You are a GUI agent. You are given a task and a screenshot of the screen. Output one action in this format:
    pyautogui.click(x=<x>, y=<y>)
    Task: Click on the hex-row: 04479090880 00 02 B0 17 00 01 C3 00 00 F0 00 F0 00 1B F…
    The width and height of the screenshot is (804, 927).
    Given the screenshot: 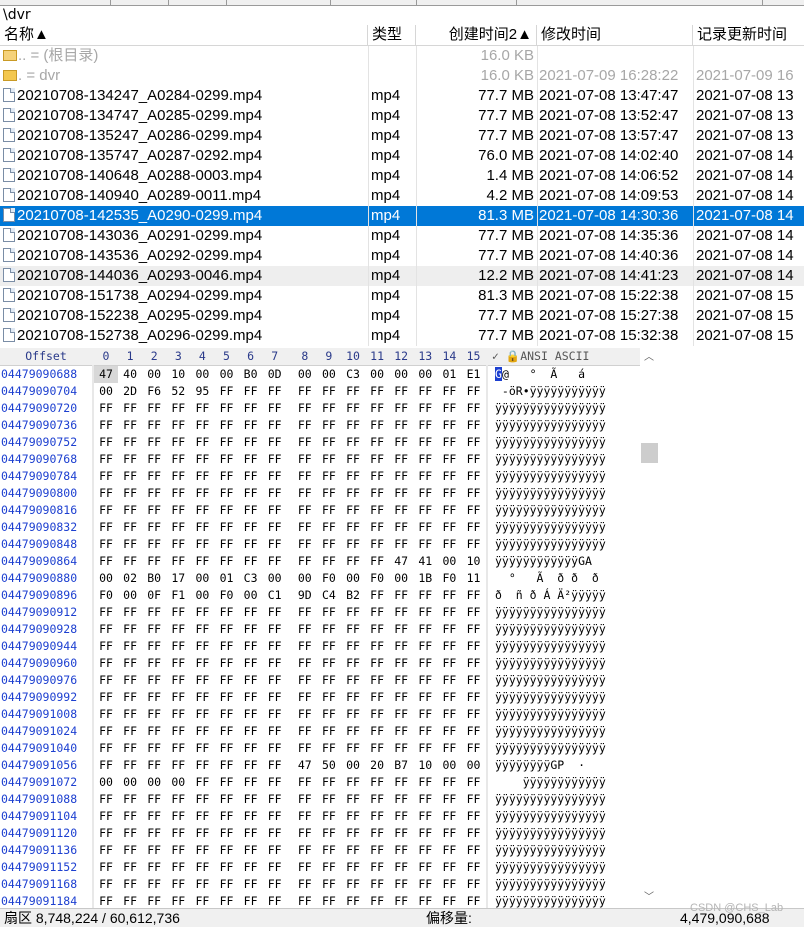 What is the action you would take?
    pyautogui.click(x=329, y=578)
    